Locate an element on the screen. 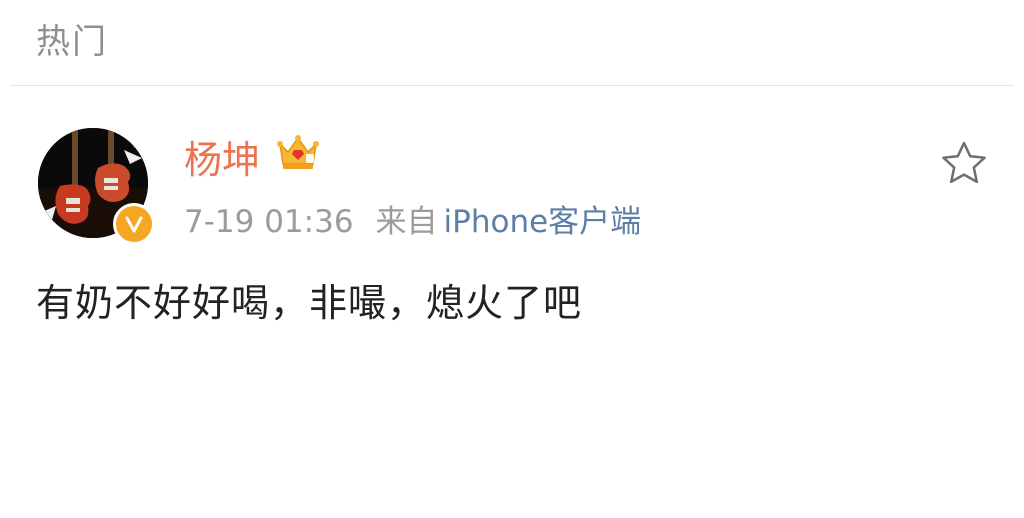 The width and height of the screenshot is (1024, 518). username: 杨坤 is located at coordinates (222, 156).